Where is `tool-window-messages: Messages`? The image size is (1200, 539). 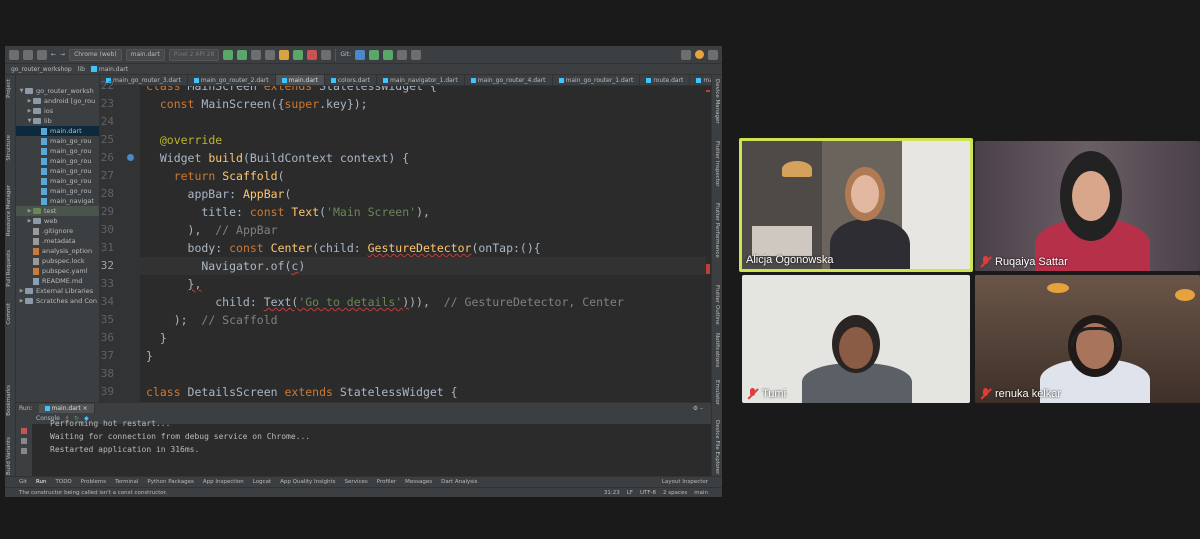
tool-window-messages: Messages is located at coordinates (418, 482).